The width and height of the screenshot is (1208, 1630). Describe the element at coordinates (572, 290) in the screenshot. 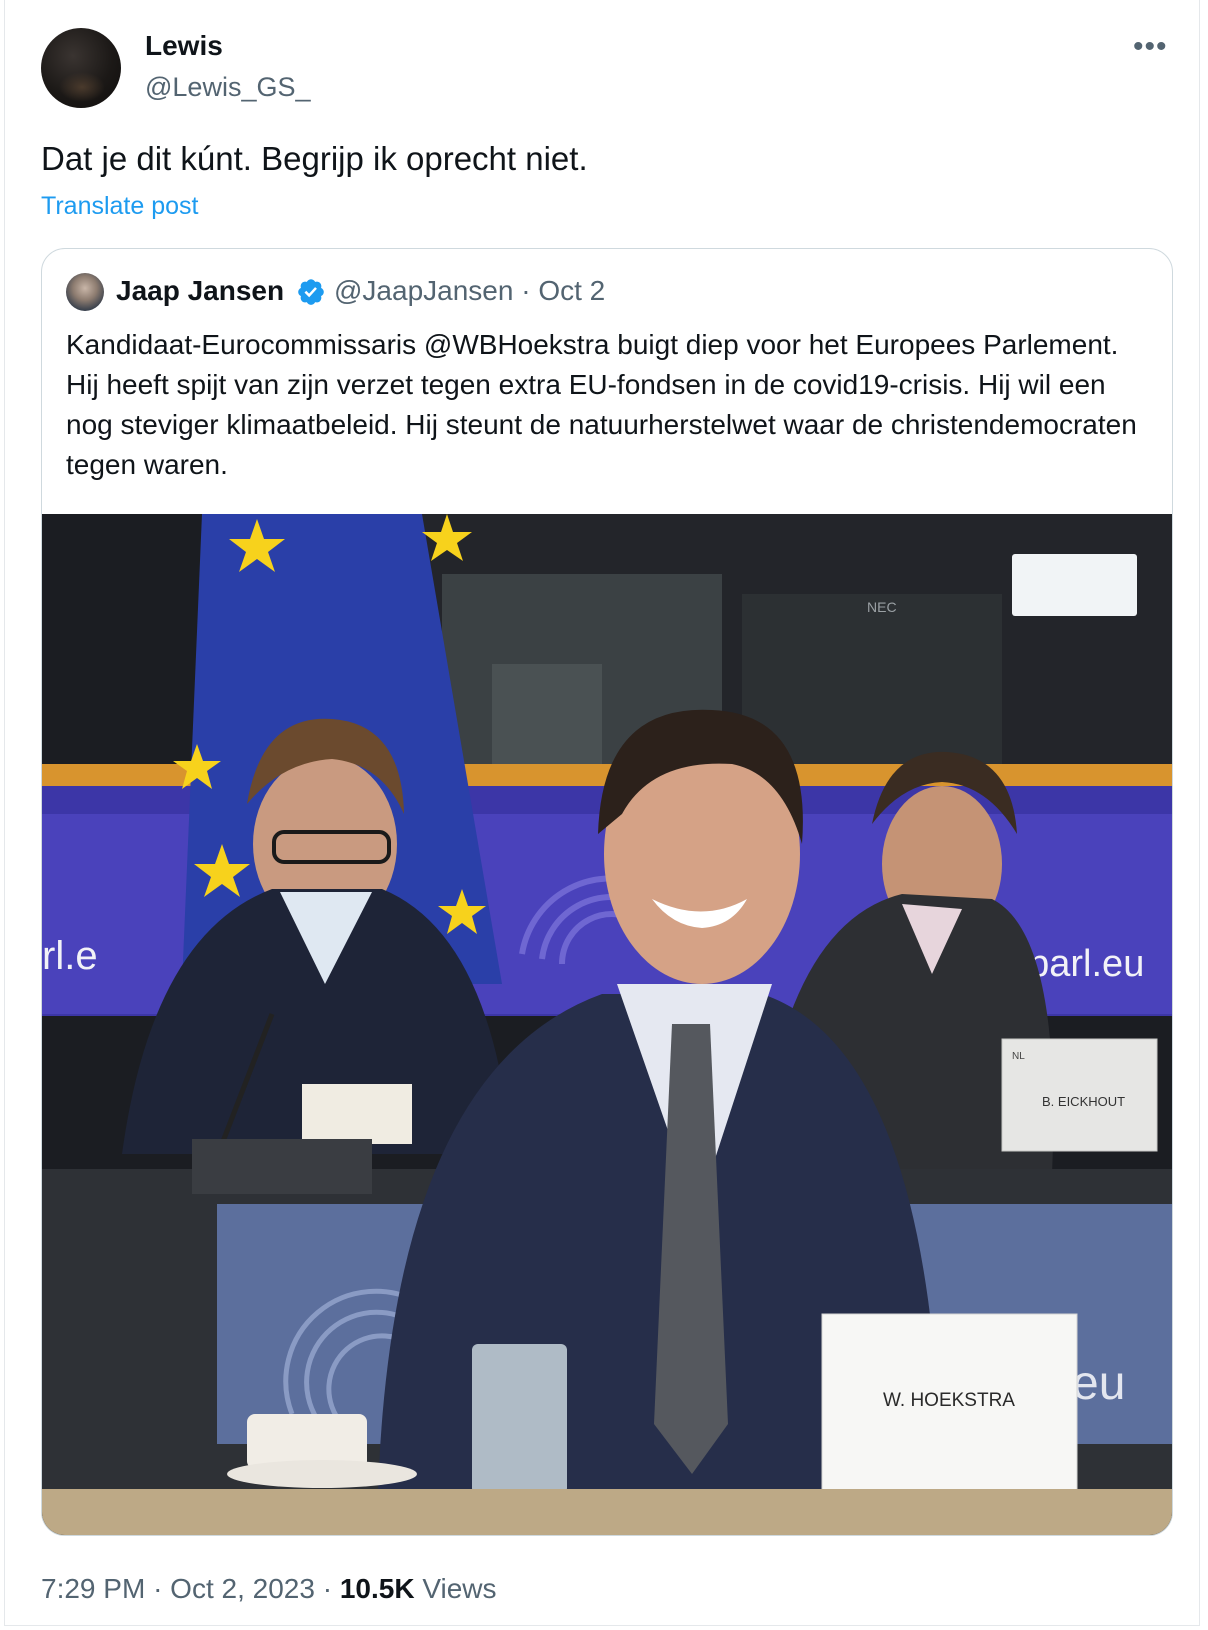

I see `quoted-post-date: Oct 2` at that location.